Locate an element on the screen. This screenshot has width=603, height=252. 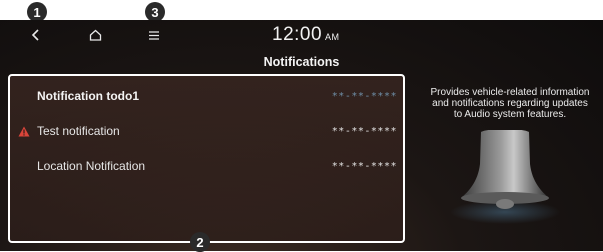
notification-row: Location Notification **-**-**** is located at coordinates (206, 167).